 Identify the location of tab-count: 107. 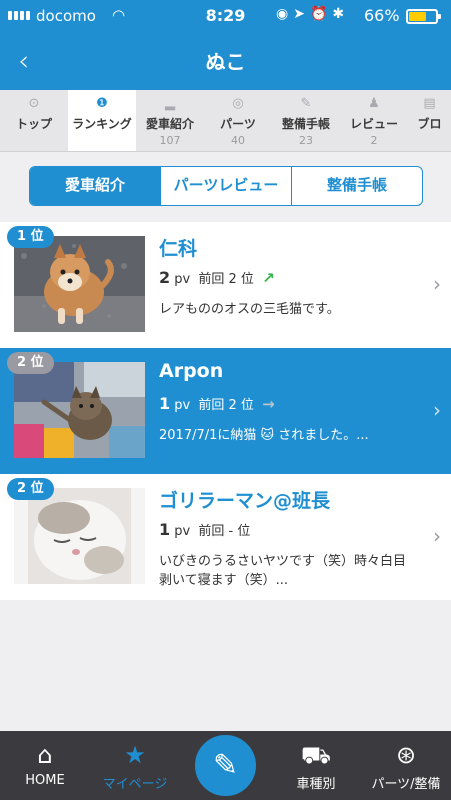
(170, 140).